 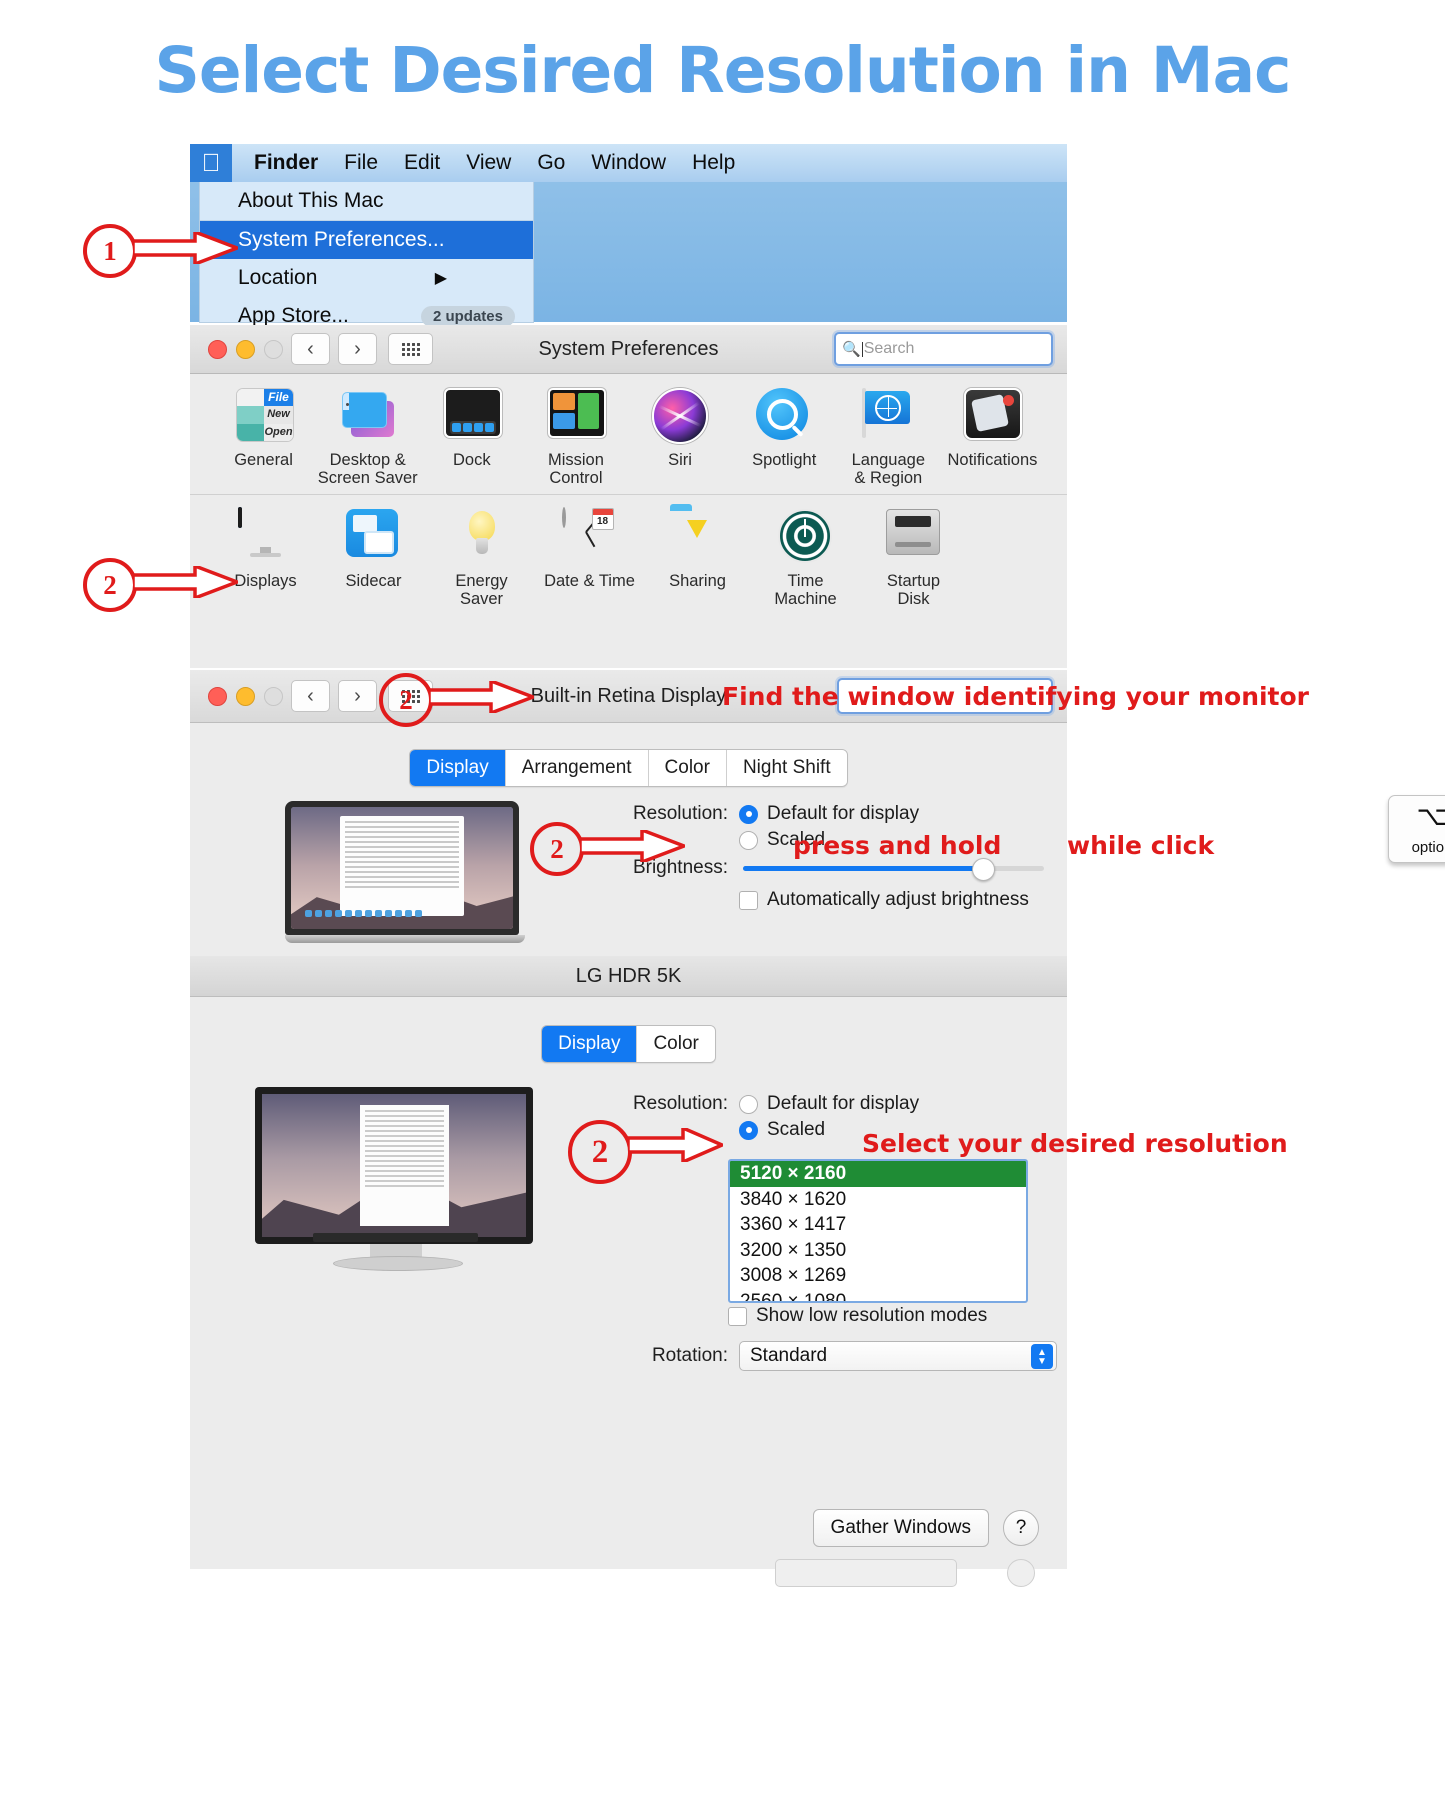 I want to click on pref-item-time-machine: Time Machine, so click(x=805, y=558).